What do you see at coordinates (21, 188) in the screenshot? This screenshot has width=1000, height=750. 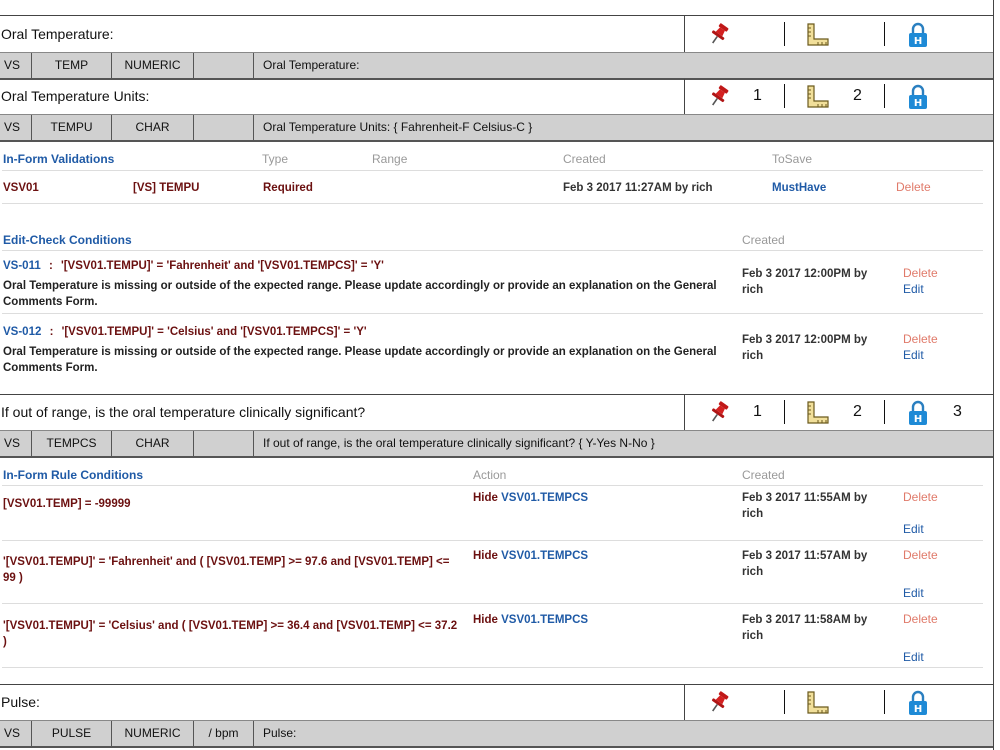 I see `validation-id: VSV01` at bounding box center [21, 188].